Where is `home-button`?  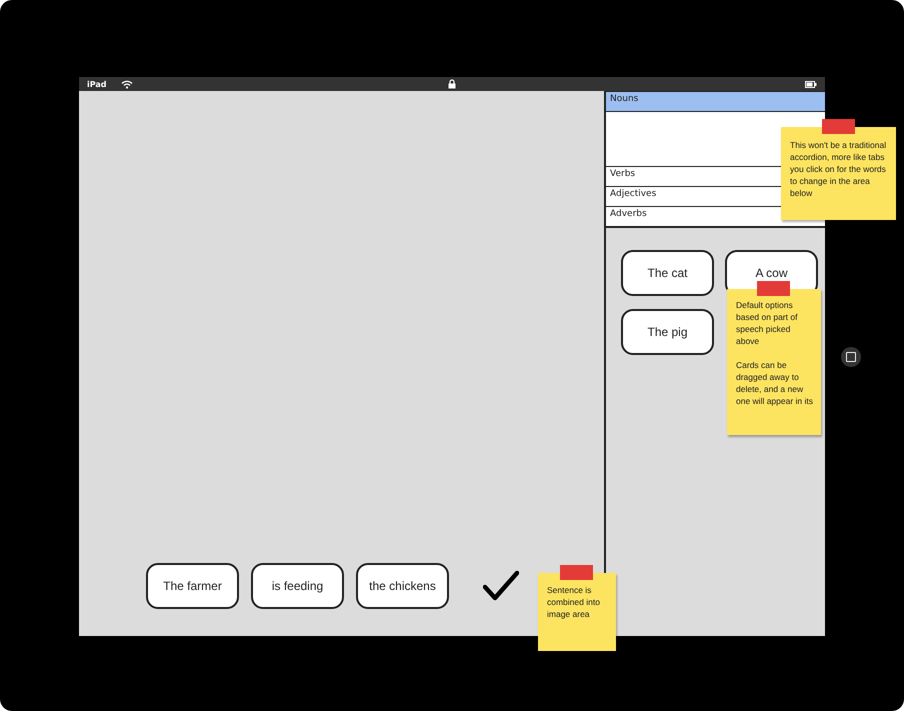 home-button is located at coordinates (851, 357).